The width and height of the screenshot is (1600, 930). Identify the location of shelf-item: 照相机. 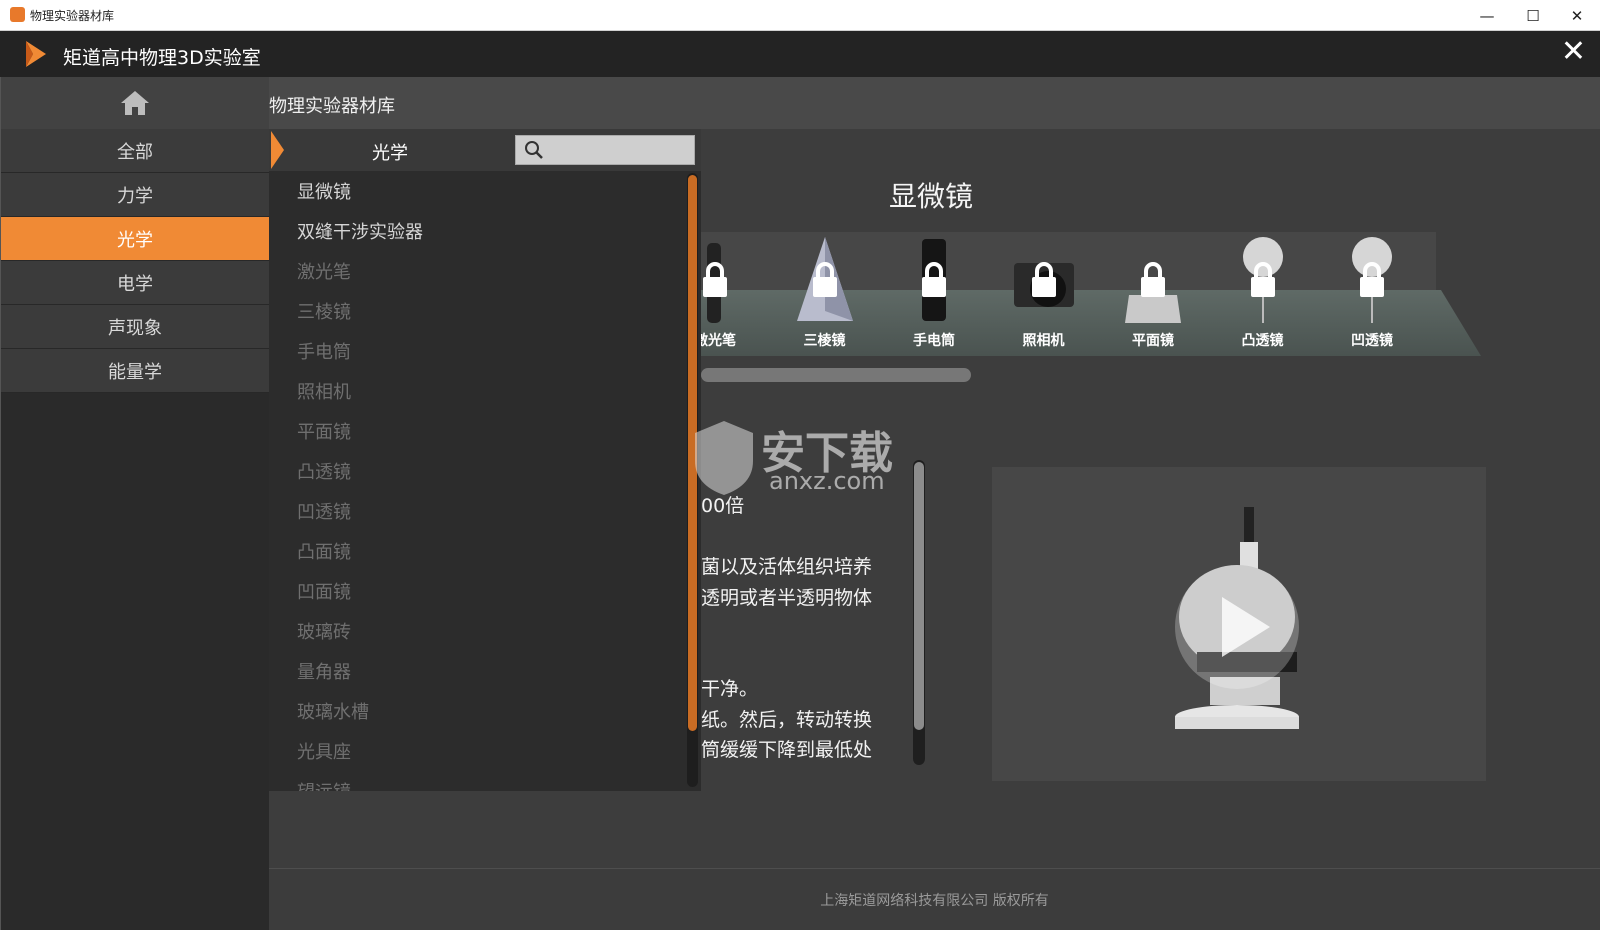
(1044, 293).